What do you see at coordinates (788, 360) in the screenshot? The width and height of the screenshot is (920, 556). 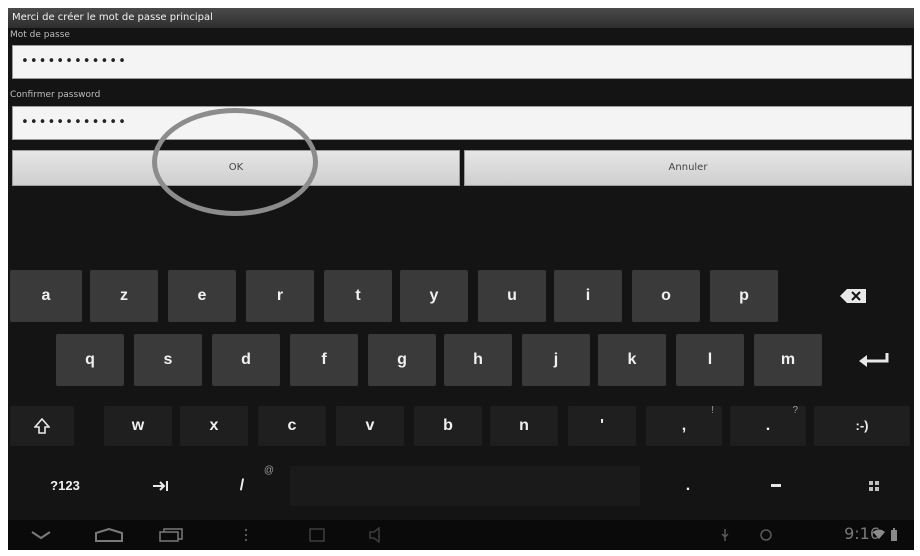 I see `key-m: m` at bounding box center [788, 360].